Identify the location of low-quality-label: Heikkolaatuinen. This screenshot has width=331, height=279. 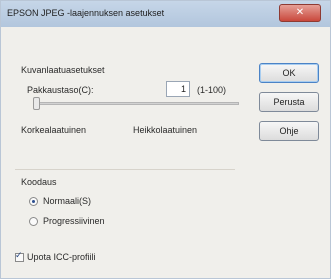
(165, 130).